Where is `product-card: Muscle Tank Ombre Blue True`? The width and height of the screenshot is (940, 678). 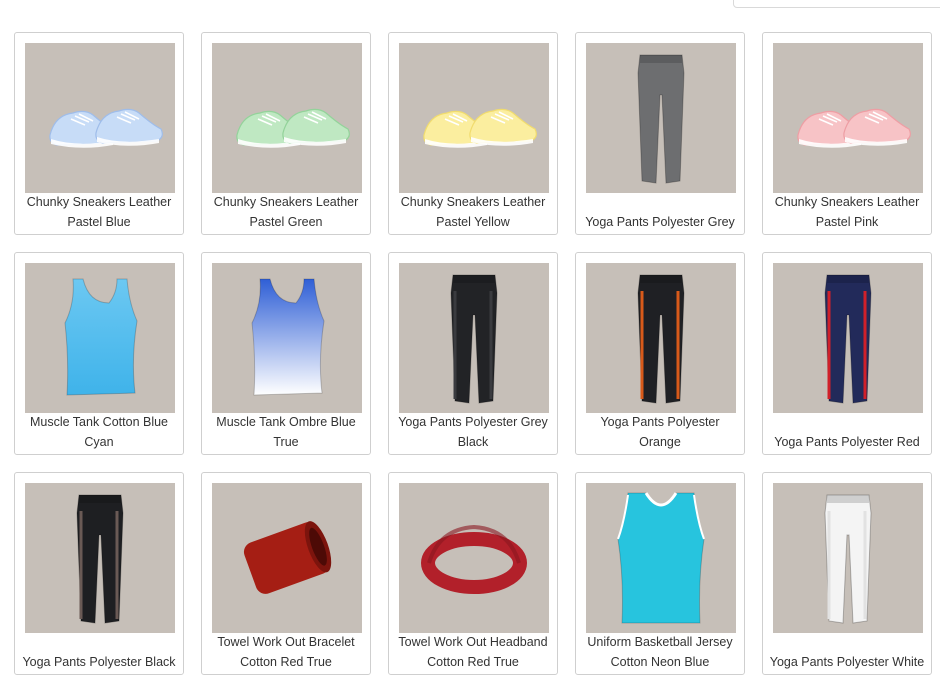
product-card: Muscle Tank Ombre Blue True is located at coordinates (286, 353).